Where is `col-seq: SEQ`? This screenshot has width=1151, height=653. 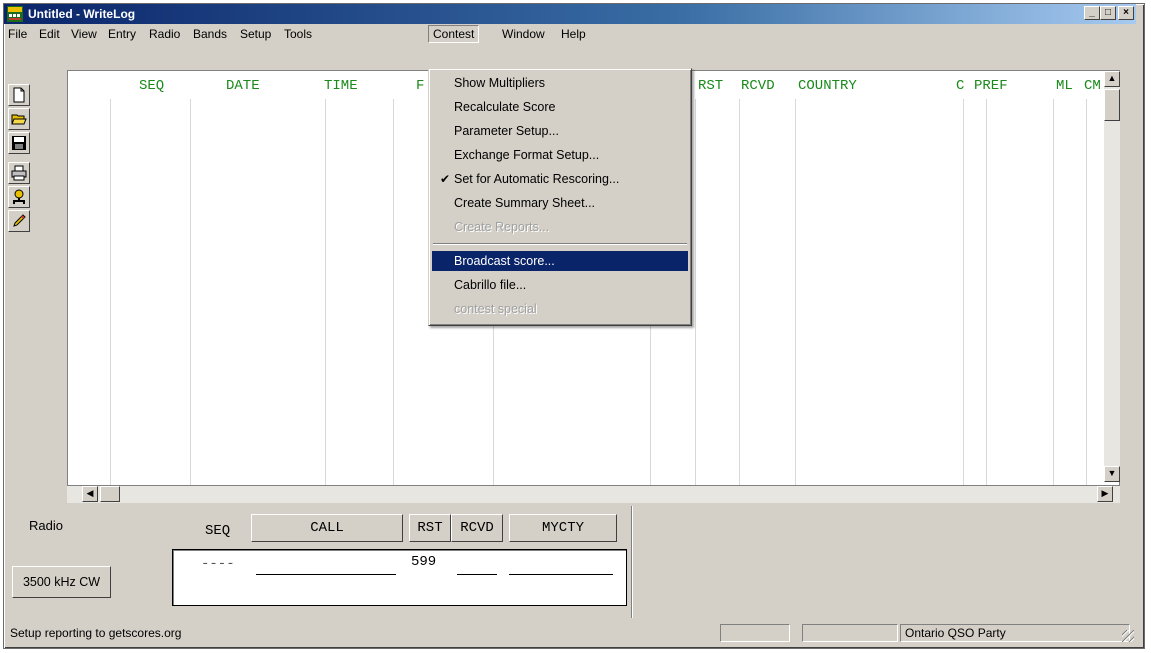 col-seq: SEQ is located at coordinates (151, 86).